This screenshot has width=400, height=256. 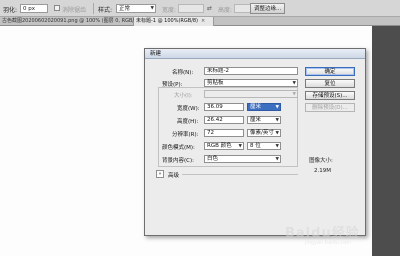 What do you see at coordinates (125, 9) in the screenshot?
I see `style-value: 正常` at bounding box center [125, 9].